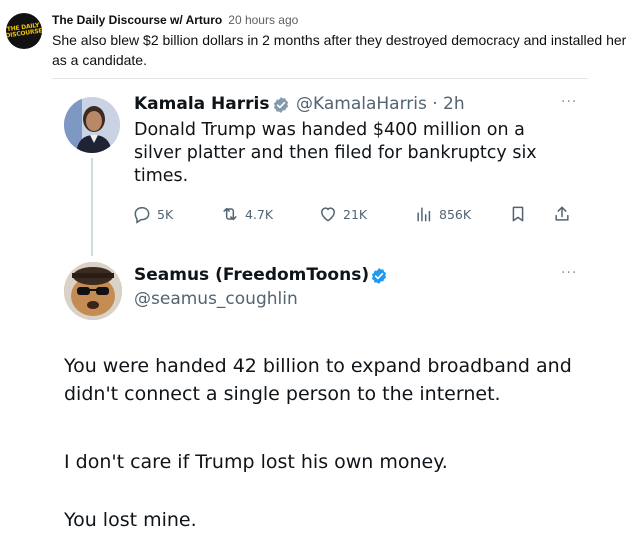  I want to click on reply-action: 5K, so click(152, 214).